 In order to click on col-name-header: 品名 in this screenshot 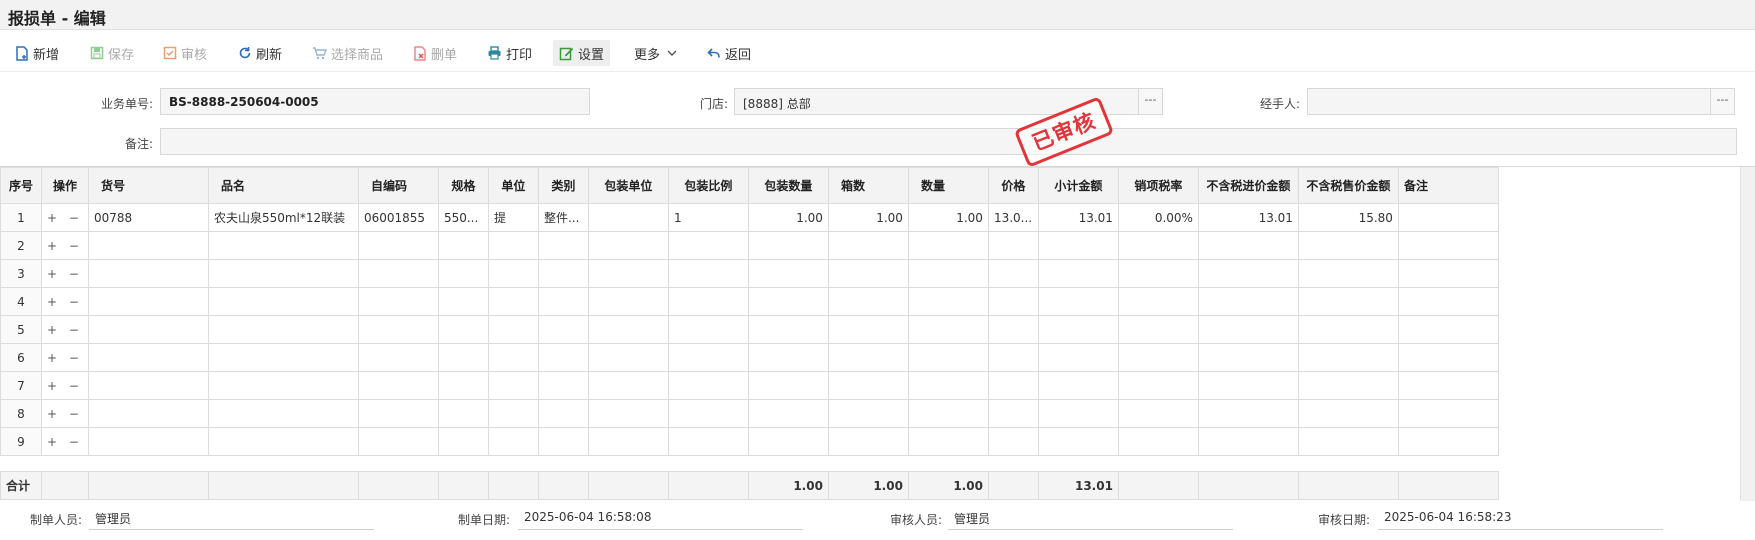, I will do `click(283, 185)`.